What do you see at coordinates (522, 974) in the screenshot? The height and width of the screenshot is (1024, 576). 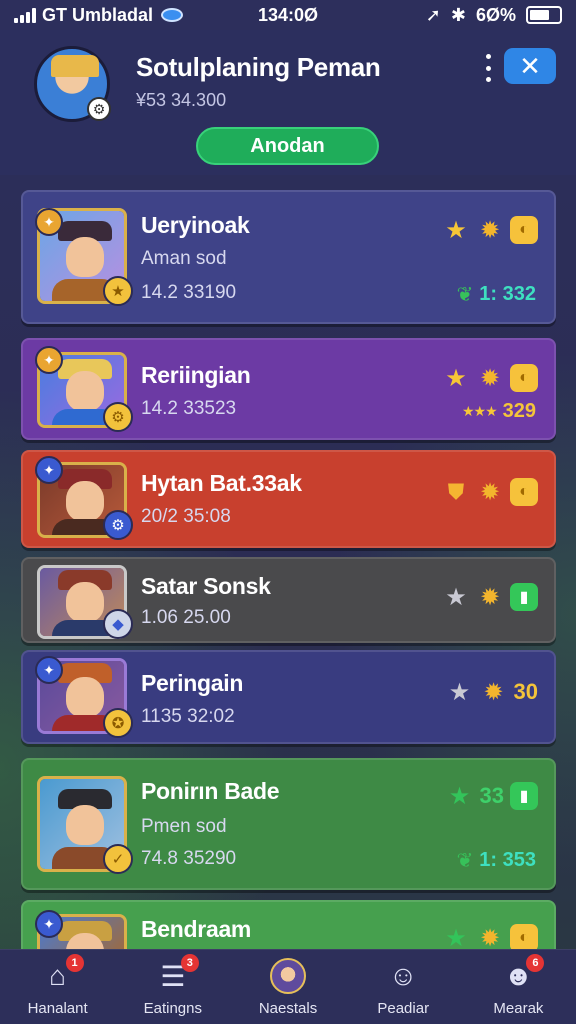 I see `profile-alert-icon: ☻ 6` at bounding box center [522, 974].